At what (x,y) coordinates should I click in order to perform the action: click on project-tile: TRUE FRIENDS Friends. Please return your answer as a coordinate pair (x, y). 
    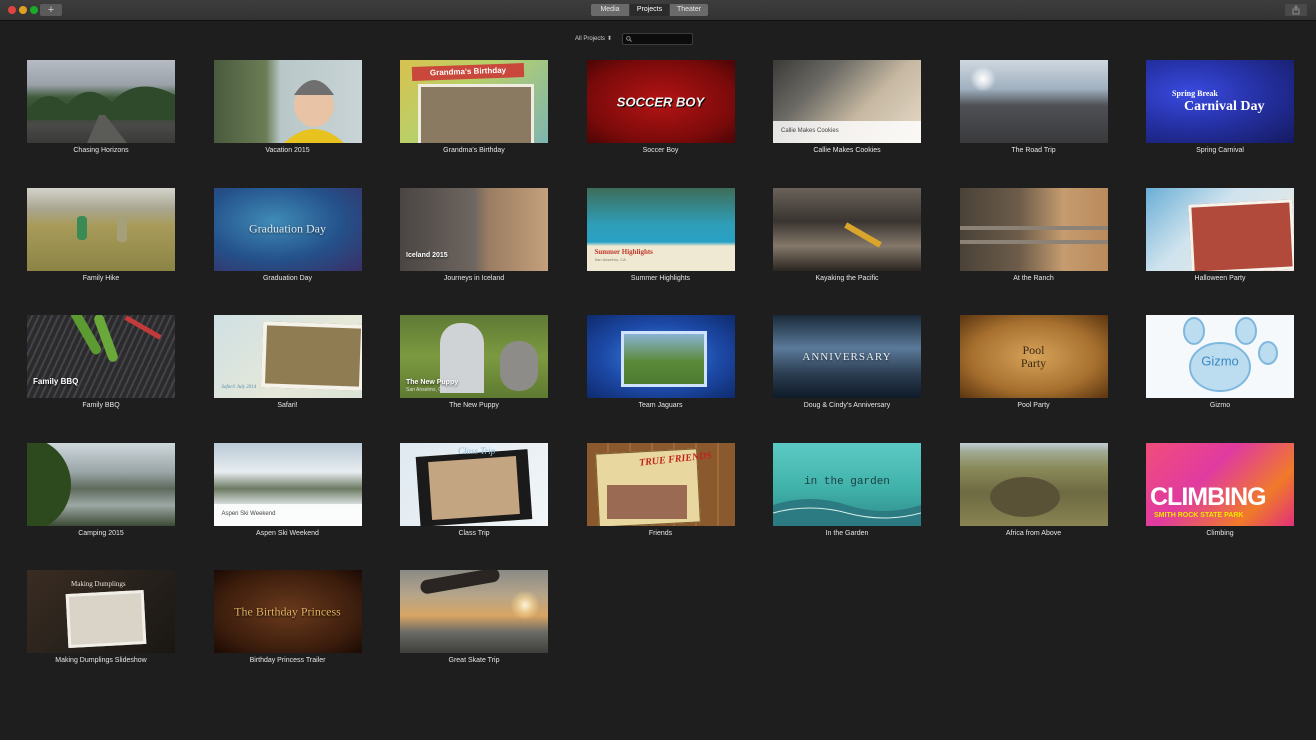
    Looking at the image, I should click on (660, 506).